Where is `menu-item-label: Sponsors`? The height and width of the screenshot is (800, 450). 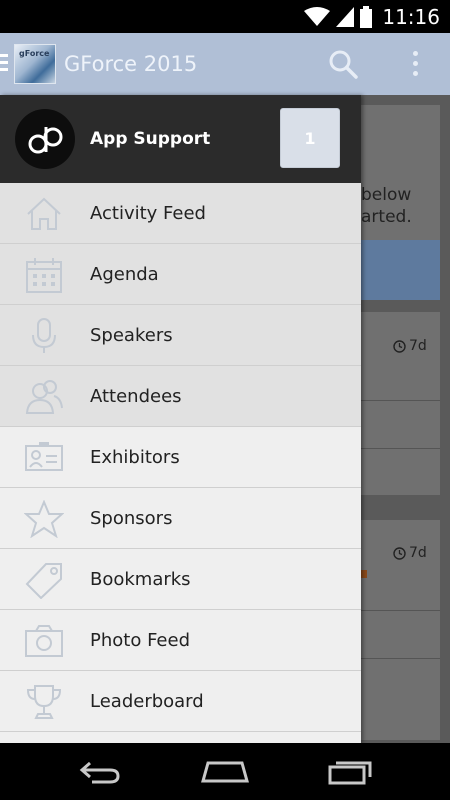 menu-item-label: Sponsors is located at coordinates (131, 518).